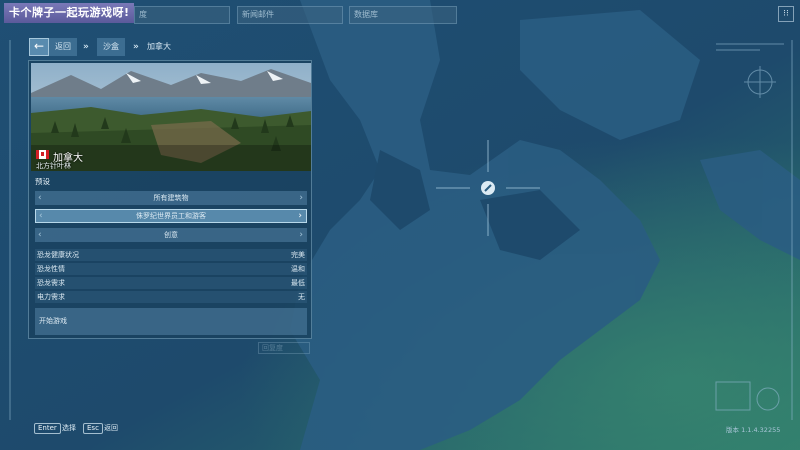 This screenshot has height=450, width=800. I want to click on back-label: 返回, so click(63, 47).